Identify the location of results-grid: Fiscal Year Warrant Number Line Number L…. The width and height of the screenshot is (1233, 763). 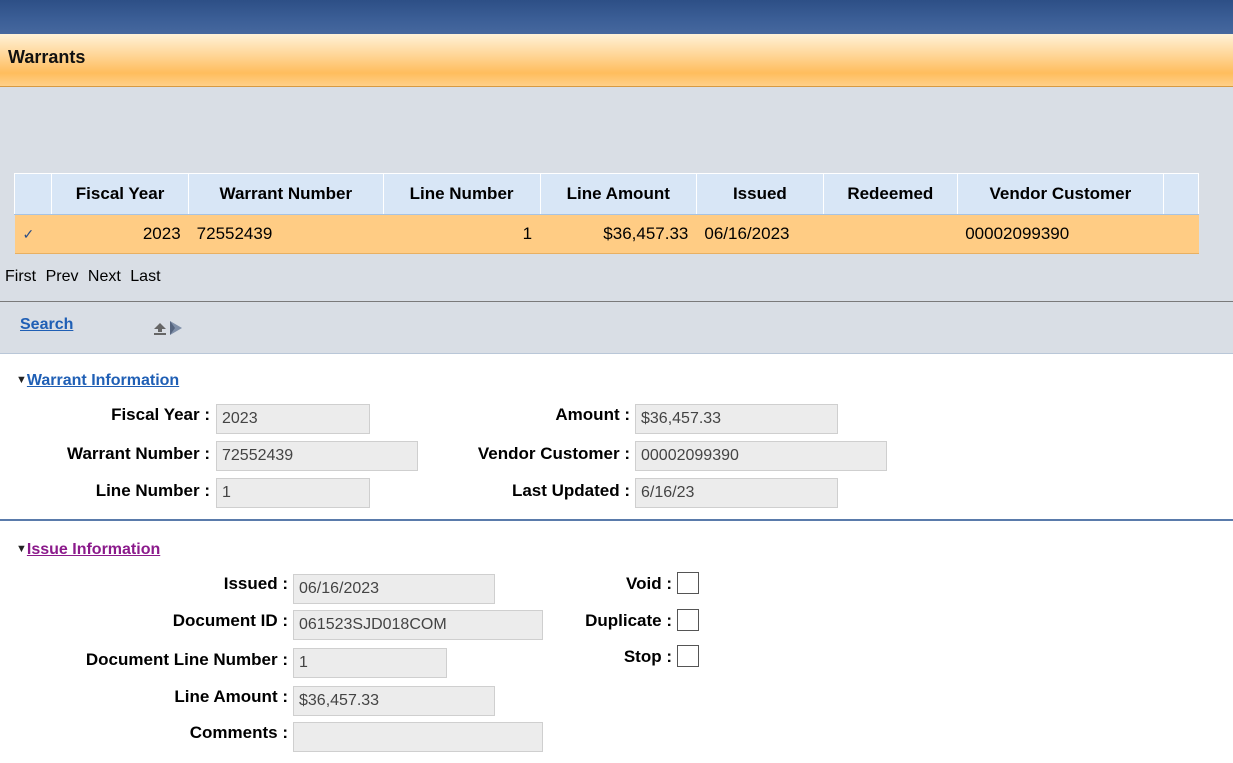
(606, 213).